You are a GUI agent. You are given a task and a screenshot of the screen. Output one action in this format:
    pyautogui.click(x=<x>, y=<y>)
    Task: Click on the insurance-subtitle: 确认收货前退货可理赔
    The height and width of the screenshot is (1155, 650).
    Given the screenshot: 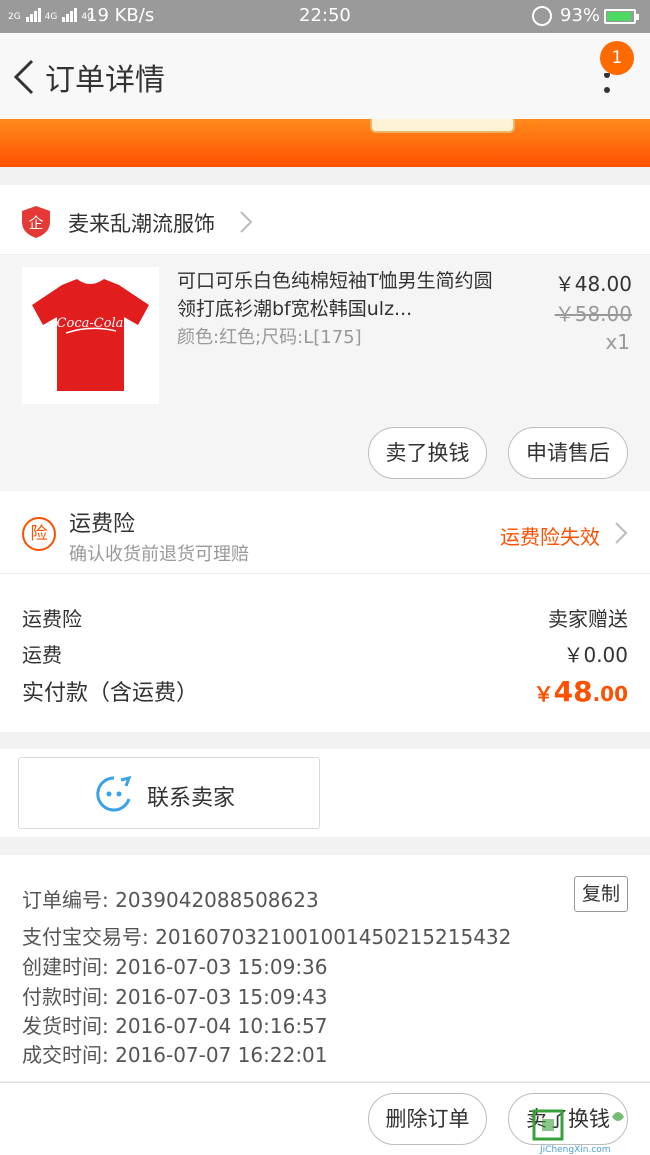 What is the action you would take?
    pyautogui.click(x=159, y=554)
    